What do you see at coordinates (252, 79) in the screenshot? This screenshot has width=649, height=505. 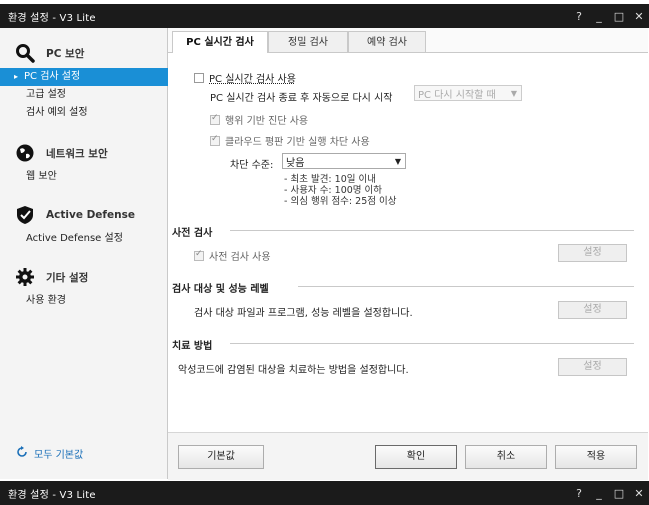 I see `realtime-enable-label: PC 실시간 검사 사용` at bounding box center [252, 79].